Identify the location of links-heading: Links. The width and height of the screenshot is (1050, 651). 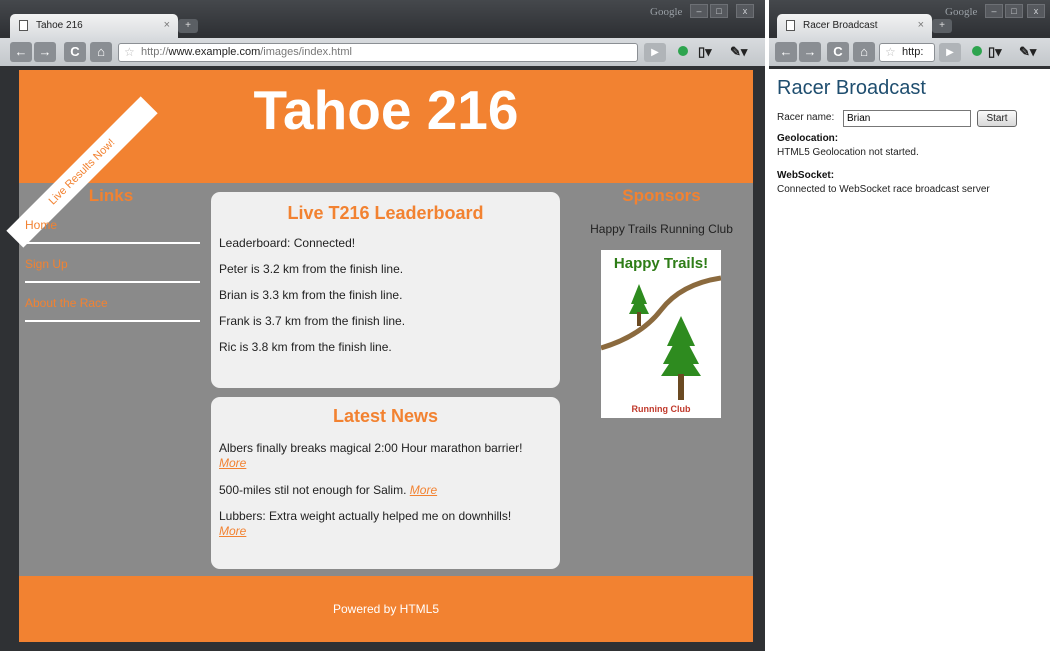
(111, 195).